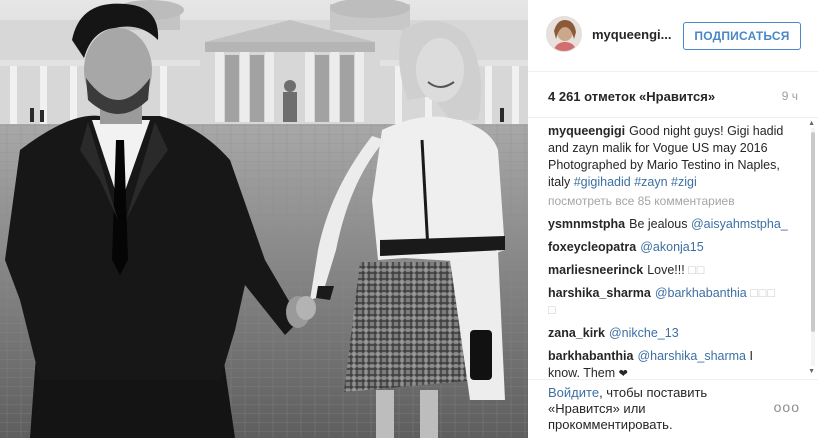 Image resolution: width=818 pixels, height=438 pixels. What do you see at coordinates (552, 310) in the screenshot?
I see `missing-glyph: □` at bounding box center [552, 310].